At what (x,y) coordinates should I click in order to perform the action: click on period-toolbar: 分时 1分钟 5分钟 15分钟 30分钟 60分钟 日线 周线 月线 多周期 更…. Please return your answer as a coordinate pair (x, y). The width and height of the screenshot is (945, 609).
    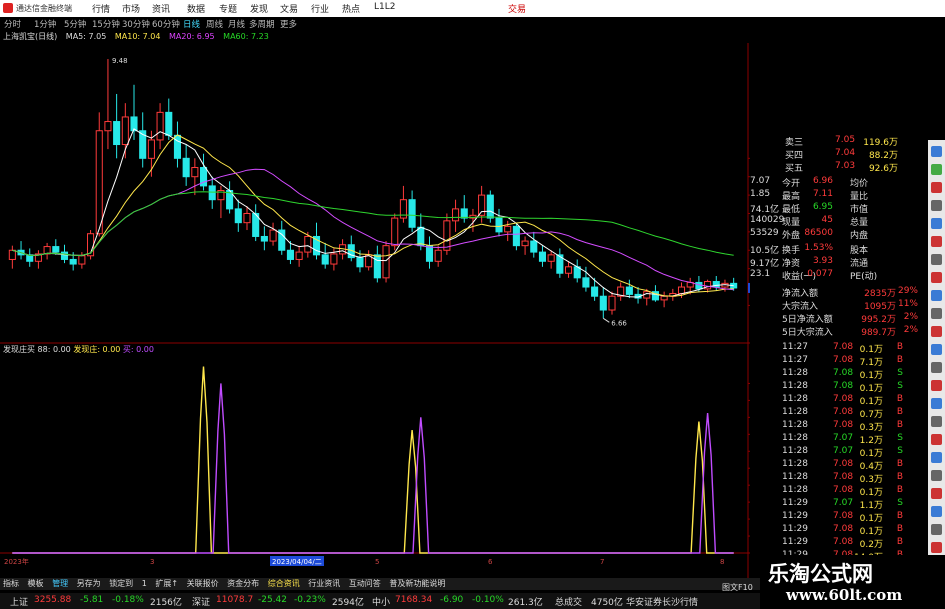
    Looking at the image, I should click on (270, 23).